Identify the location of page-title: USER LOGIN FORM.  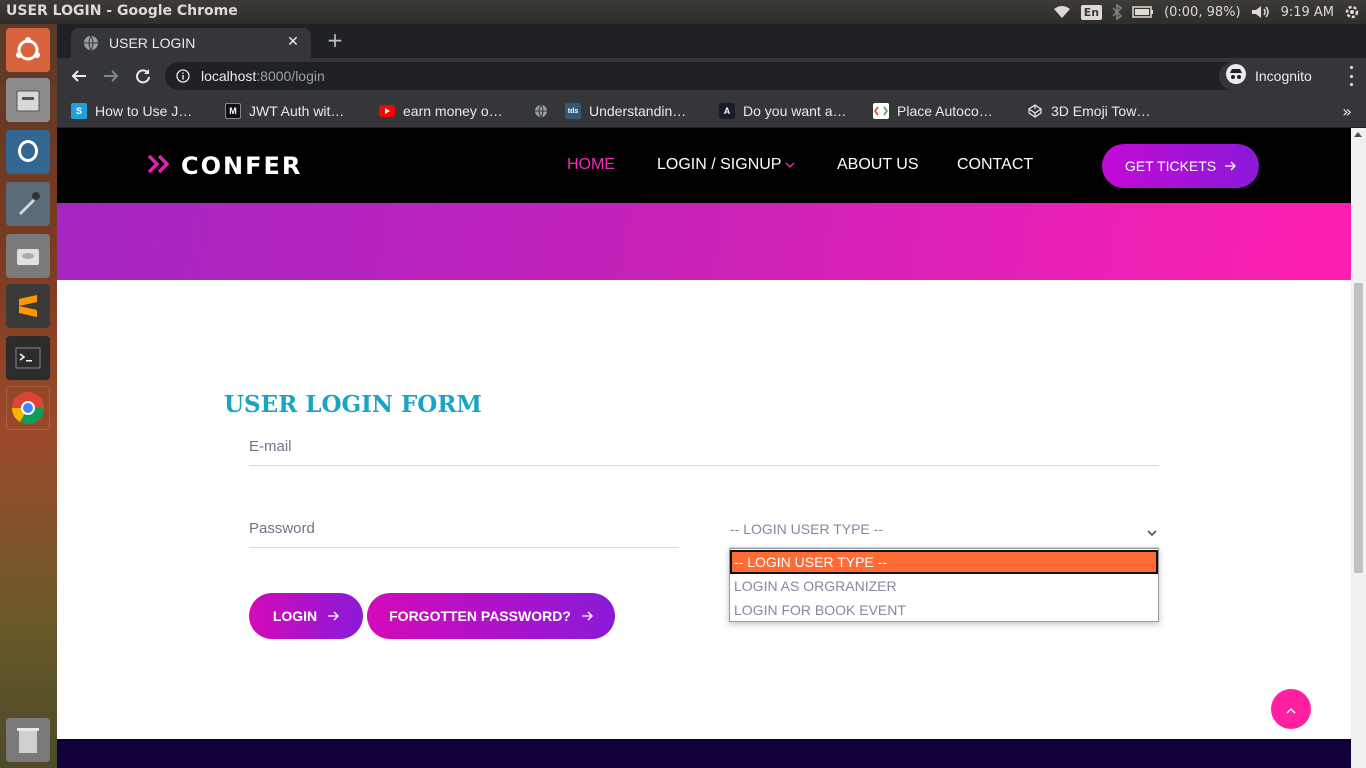
(353, 404).